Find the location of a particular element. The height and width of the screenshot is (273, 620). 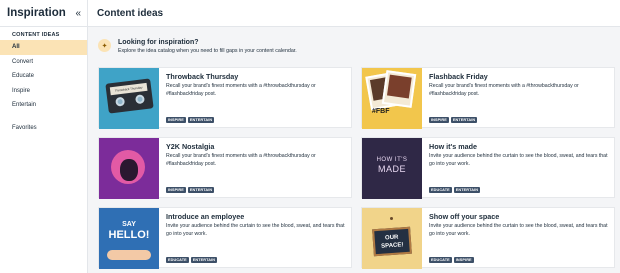

card-title: Y2K Nostalgia is located at coordinates (190, 146).